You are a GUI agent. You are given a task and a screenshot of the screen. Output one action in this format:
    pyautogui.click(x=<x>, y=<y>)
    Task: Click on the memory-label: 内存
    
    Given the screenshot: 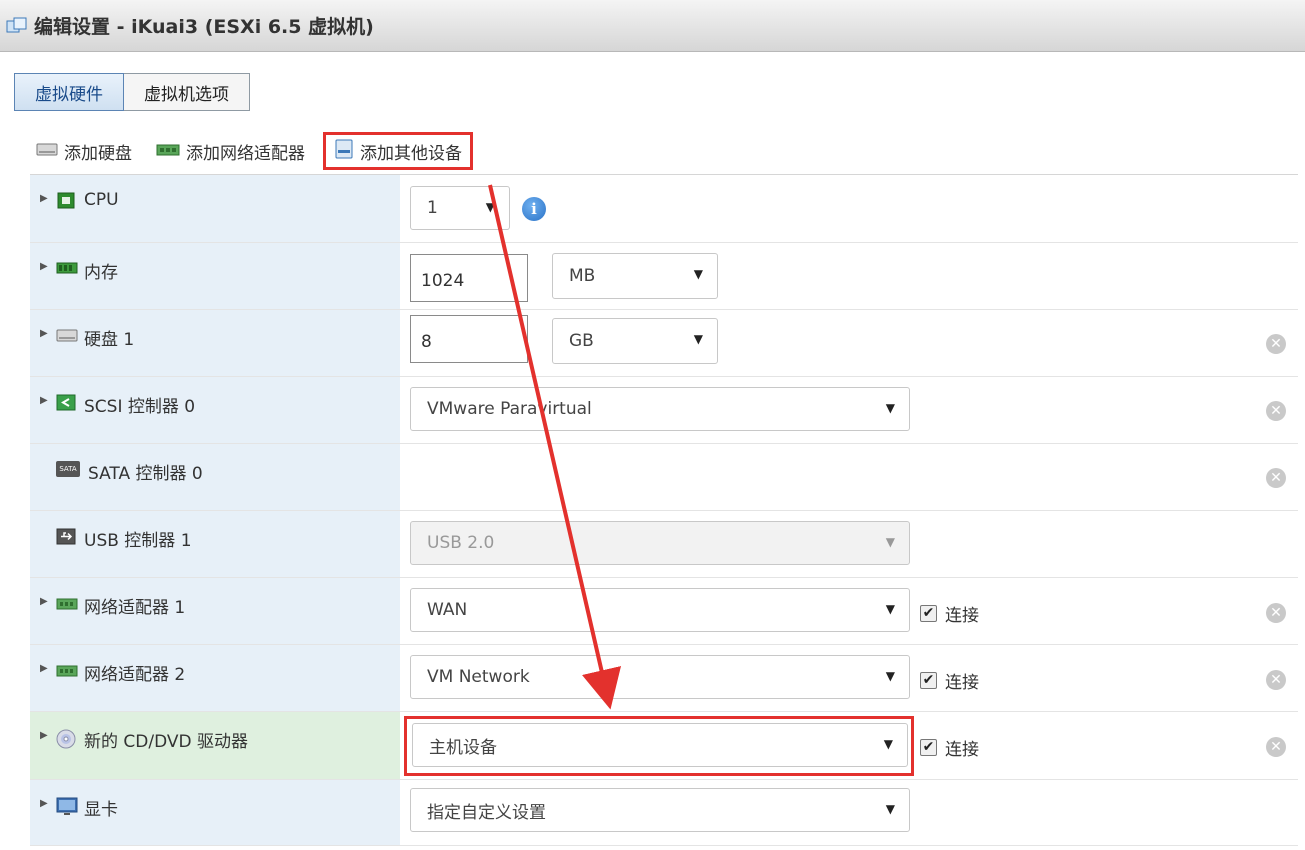 What is the action you would take?
    pyautogui.click(x=101, y=273)
    